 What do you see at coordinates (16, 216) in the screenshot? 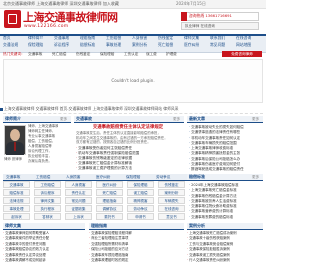
I see `grid-cell: 起诉状` at bounding box center [16, 216].